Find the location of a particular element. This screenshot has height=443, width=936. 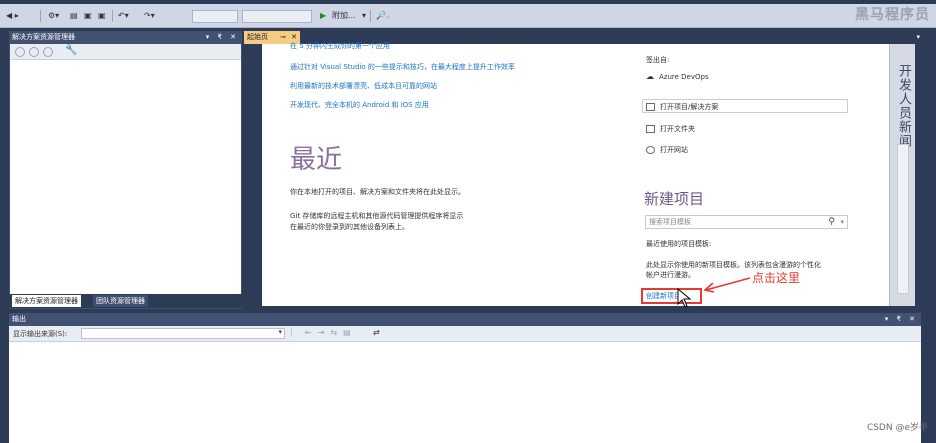

globe-icon is located at coordinates (650, 150).